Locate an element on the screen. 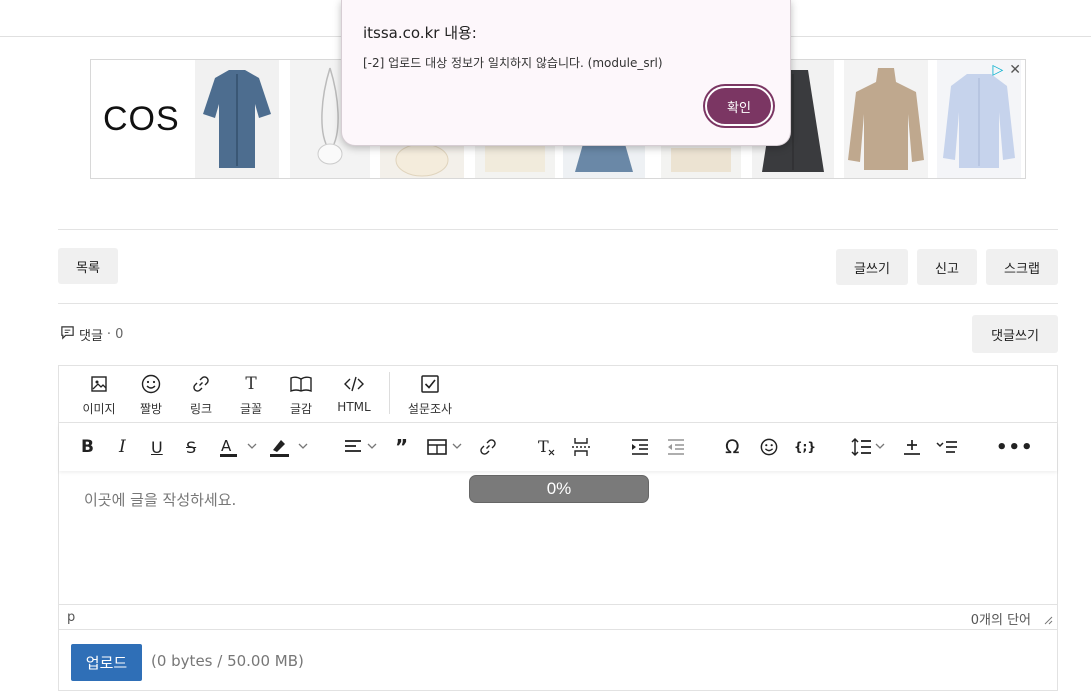  strikethrough-icon: S is located at coordinates (191, 447).